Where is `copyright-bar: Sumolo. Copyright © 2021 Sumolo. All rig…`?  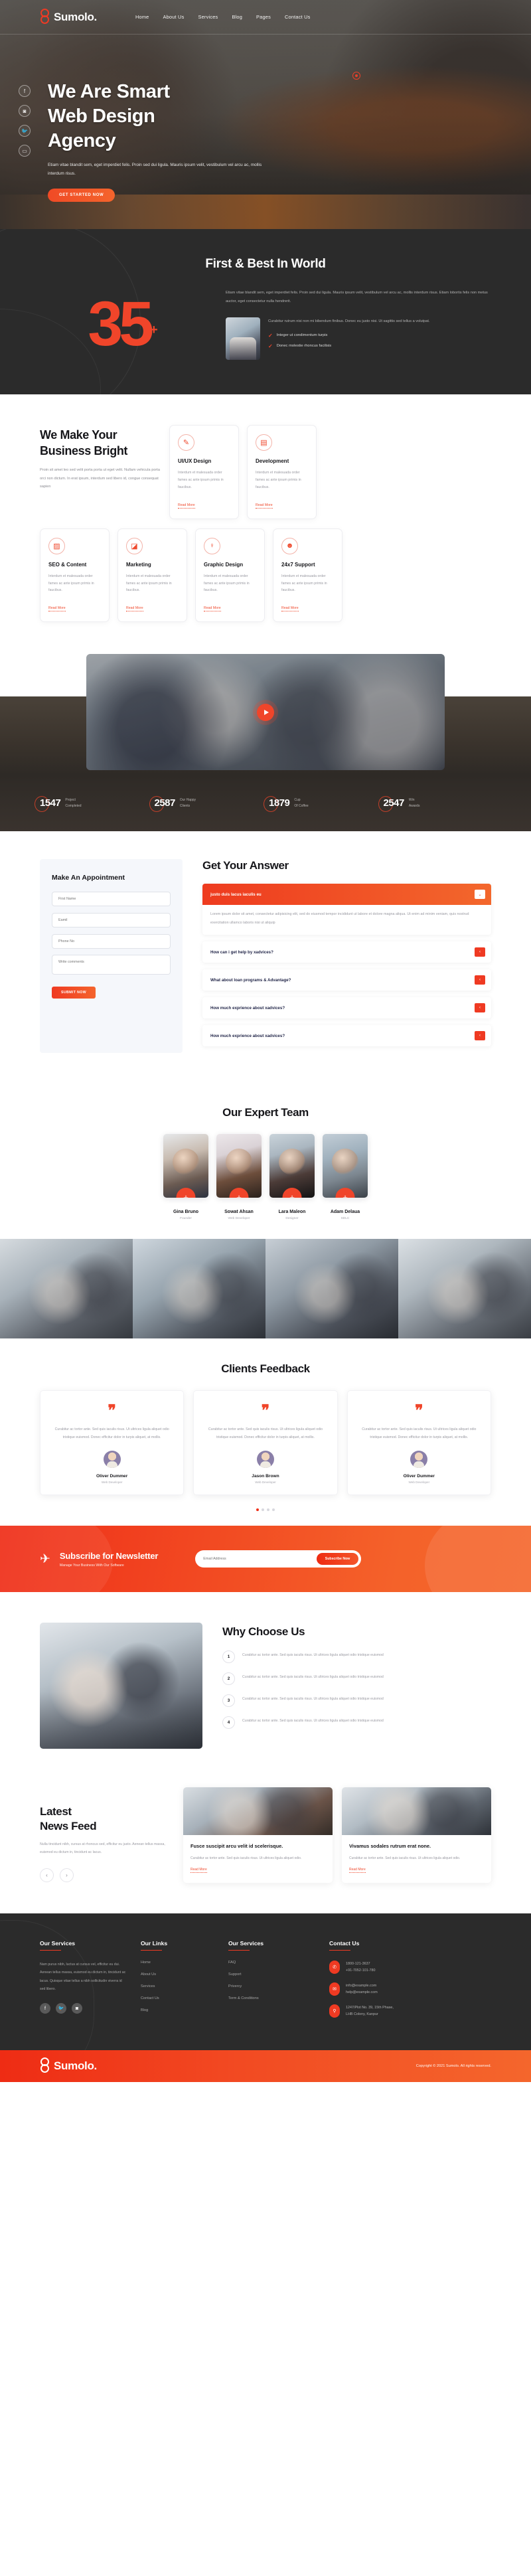
copyright-bar: Sumolo. Copyright © 2021 Sumolo. All rig… is located at coordinates (265, 2066).